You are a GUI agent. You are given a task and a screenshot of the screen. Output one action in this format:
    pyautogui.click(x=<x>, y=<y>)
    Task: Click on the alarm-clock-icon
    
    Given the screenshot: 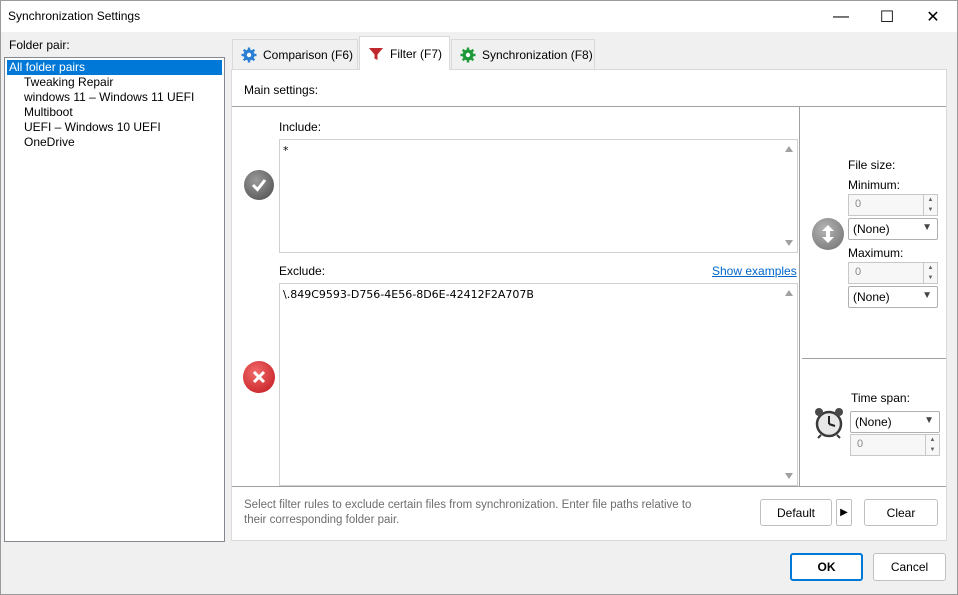 What is the action you would take?
    pyautogui.click(x=829, y=423)
    